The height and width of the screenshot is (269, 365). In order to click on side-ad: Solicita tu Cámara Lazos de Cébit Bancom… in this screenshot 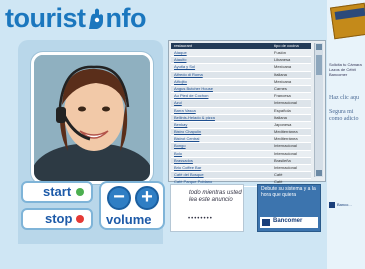, I will do `click(346, 134)`.